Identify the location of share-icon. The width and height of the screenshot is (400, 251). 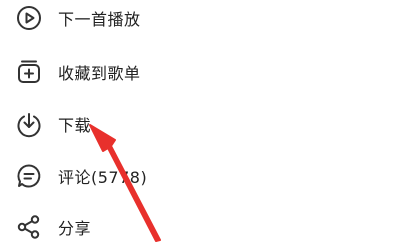
(29, 227).